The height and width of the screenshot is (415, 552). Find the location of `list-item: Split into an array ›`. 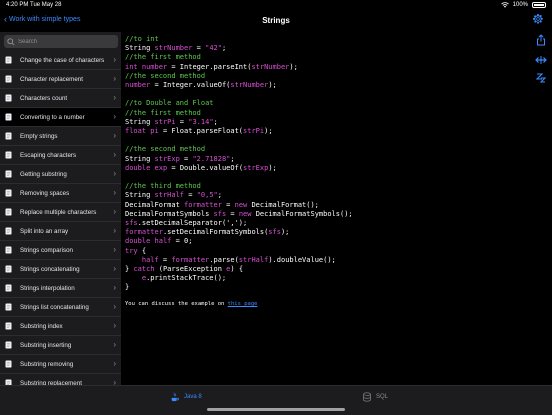

list-item: Split into an array › is located at coordinates (60, 231).